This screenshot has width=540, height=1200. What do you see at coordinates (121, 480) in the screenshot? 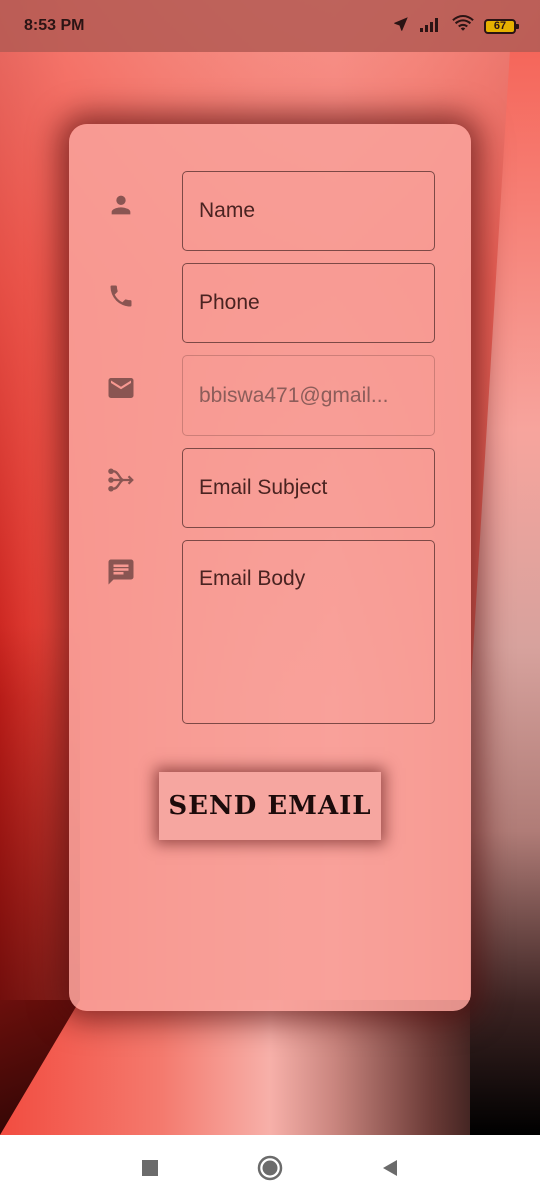
I see `subject-icon` at bounding box center [121, 480].